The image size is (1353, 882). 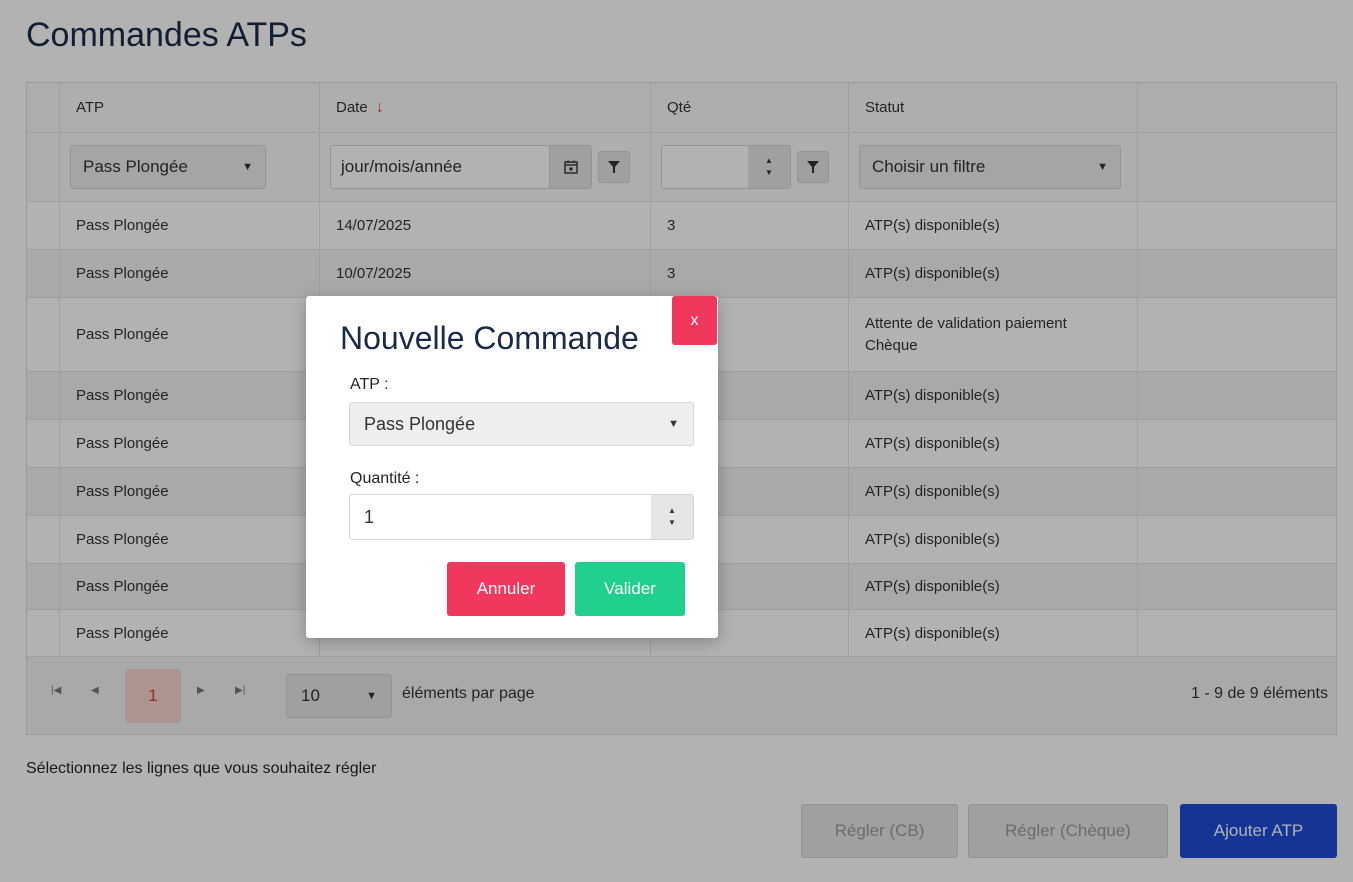 I want to click on modal-title: Nouvelle Commande, so click(x=489, y=338).